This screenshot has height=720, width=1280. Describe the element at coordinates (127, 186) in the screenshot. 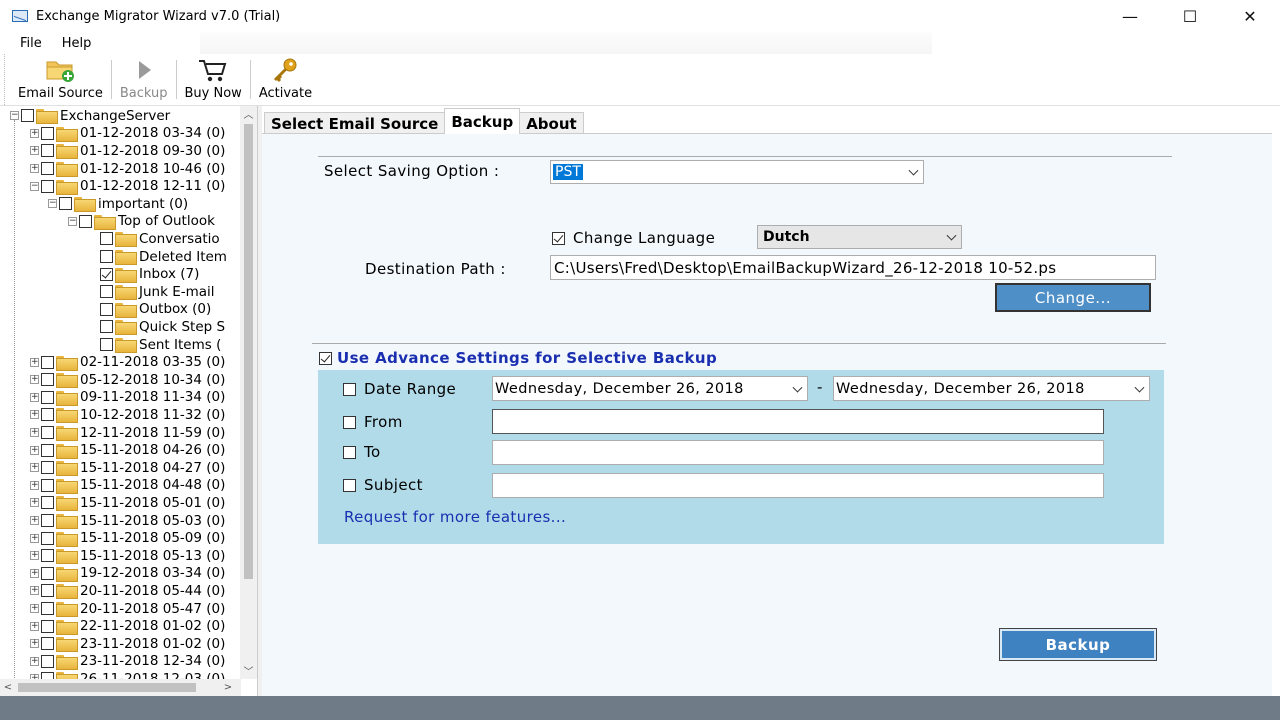

I see `tree-item: − 01-12-2018 12-11 (0)` at that location.